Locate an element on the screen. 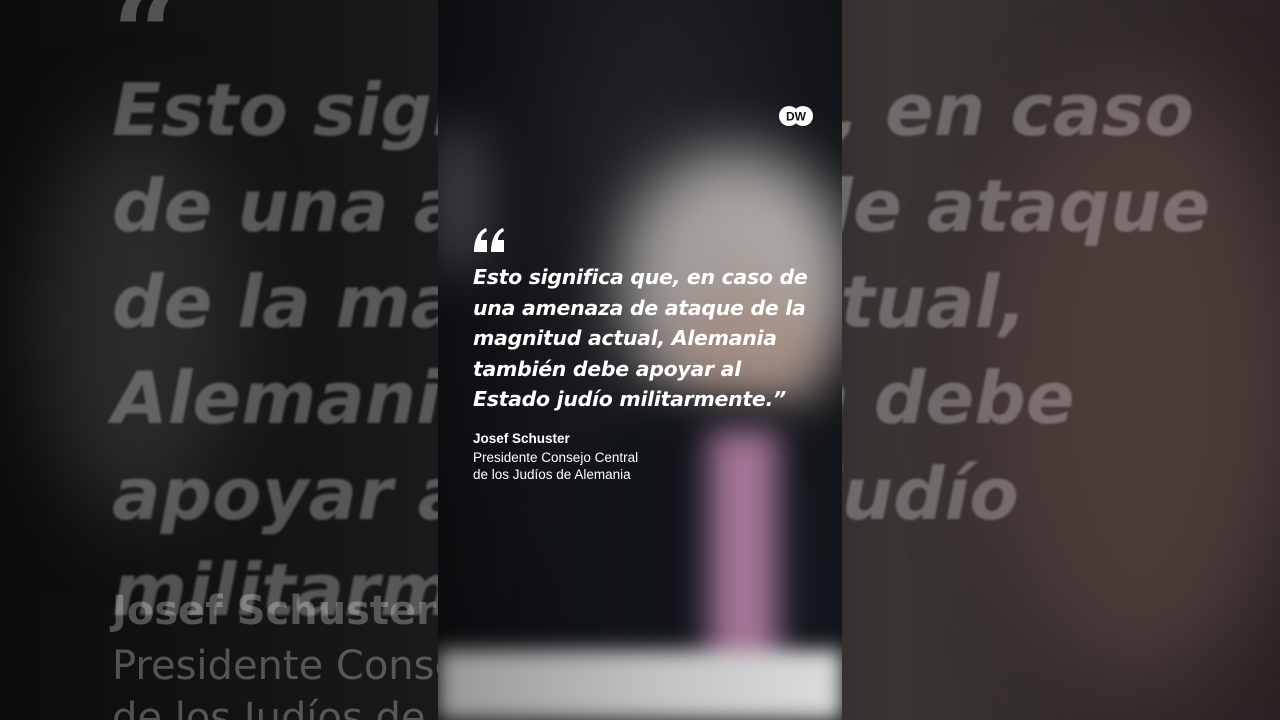  dw-logo: DW is located at coordinates (796, 116).